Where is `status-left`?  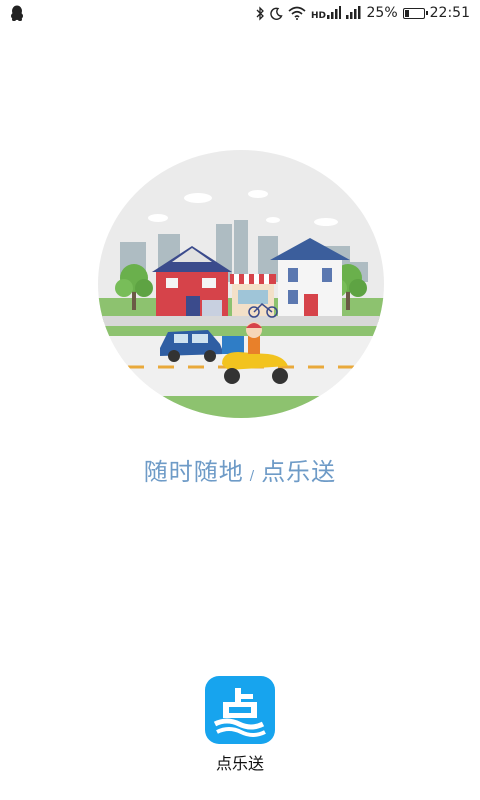
status-left is located at coordinates (17, 13).